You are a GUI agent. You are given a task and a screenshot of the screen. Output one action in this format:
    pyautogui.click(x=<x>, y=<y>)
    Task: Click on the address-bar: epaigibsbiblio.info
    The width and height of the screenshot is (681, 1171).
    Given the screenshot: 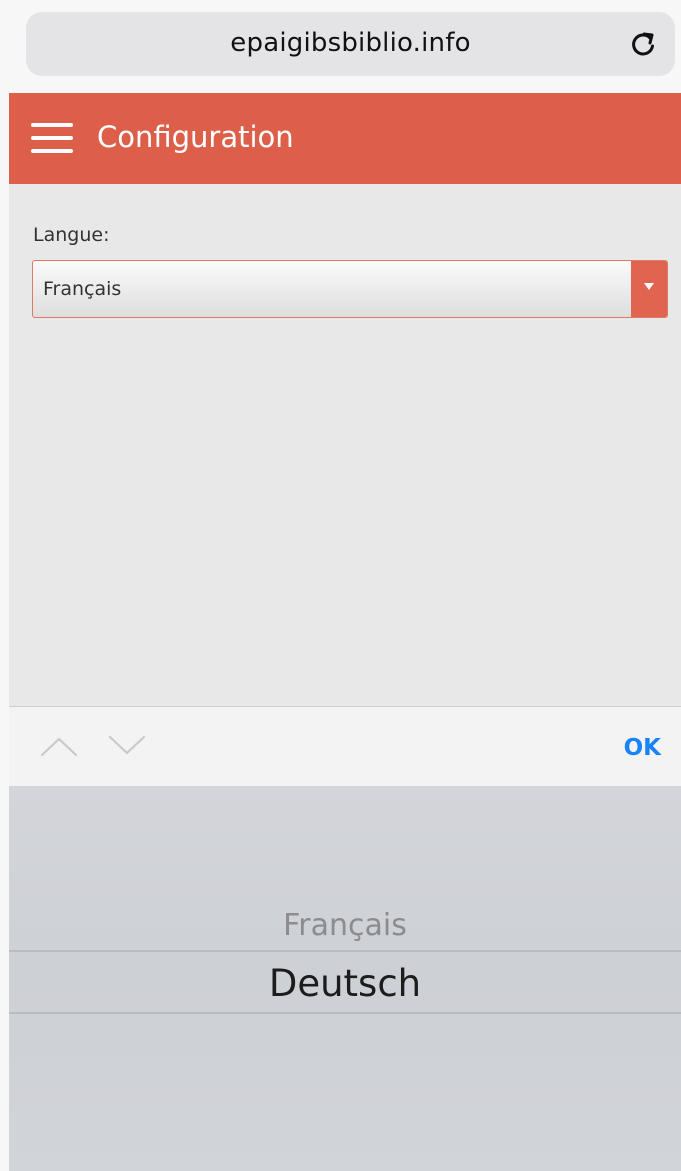 What is the action you would take?
    pyautogui.click(x=350, y=44)
    